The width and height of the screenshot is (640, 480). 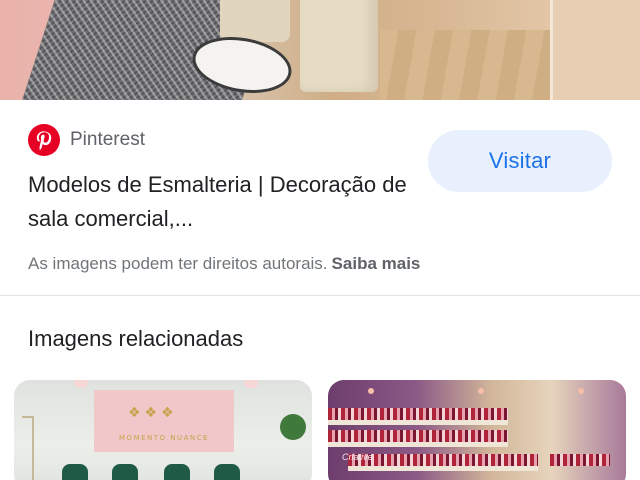 I want to click on thumb2-text: Criative, so click(x=357, y=457).